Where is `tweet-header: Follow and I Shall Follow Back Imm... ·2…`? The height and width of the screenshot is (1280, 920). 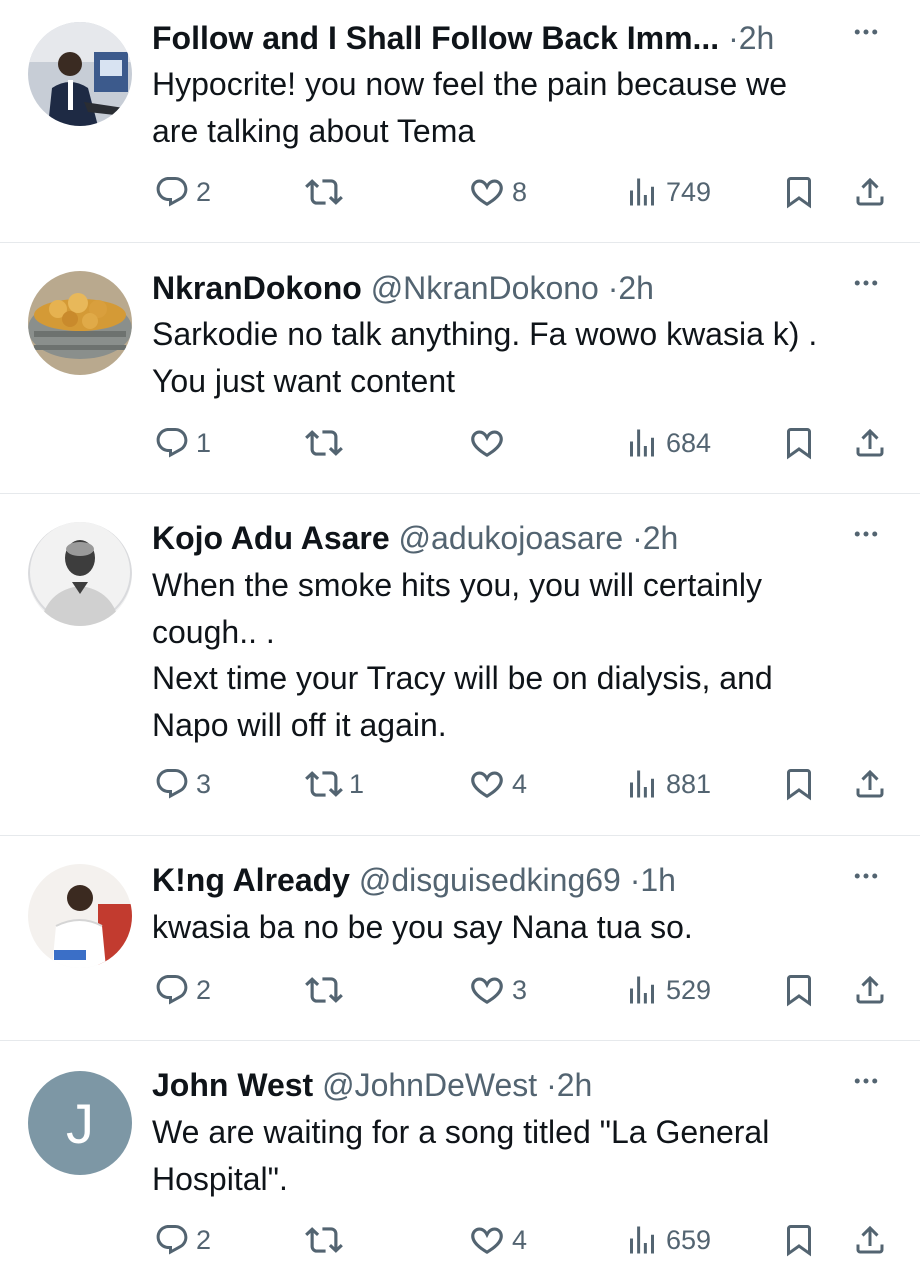 tweet-header: Follow and I Shall Follow Back Imm... ·2… is located at coordinates (476, 38).